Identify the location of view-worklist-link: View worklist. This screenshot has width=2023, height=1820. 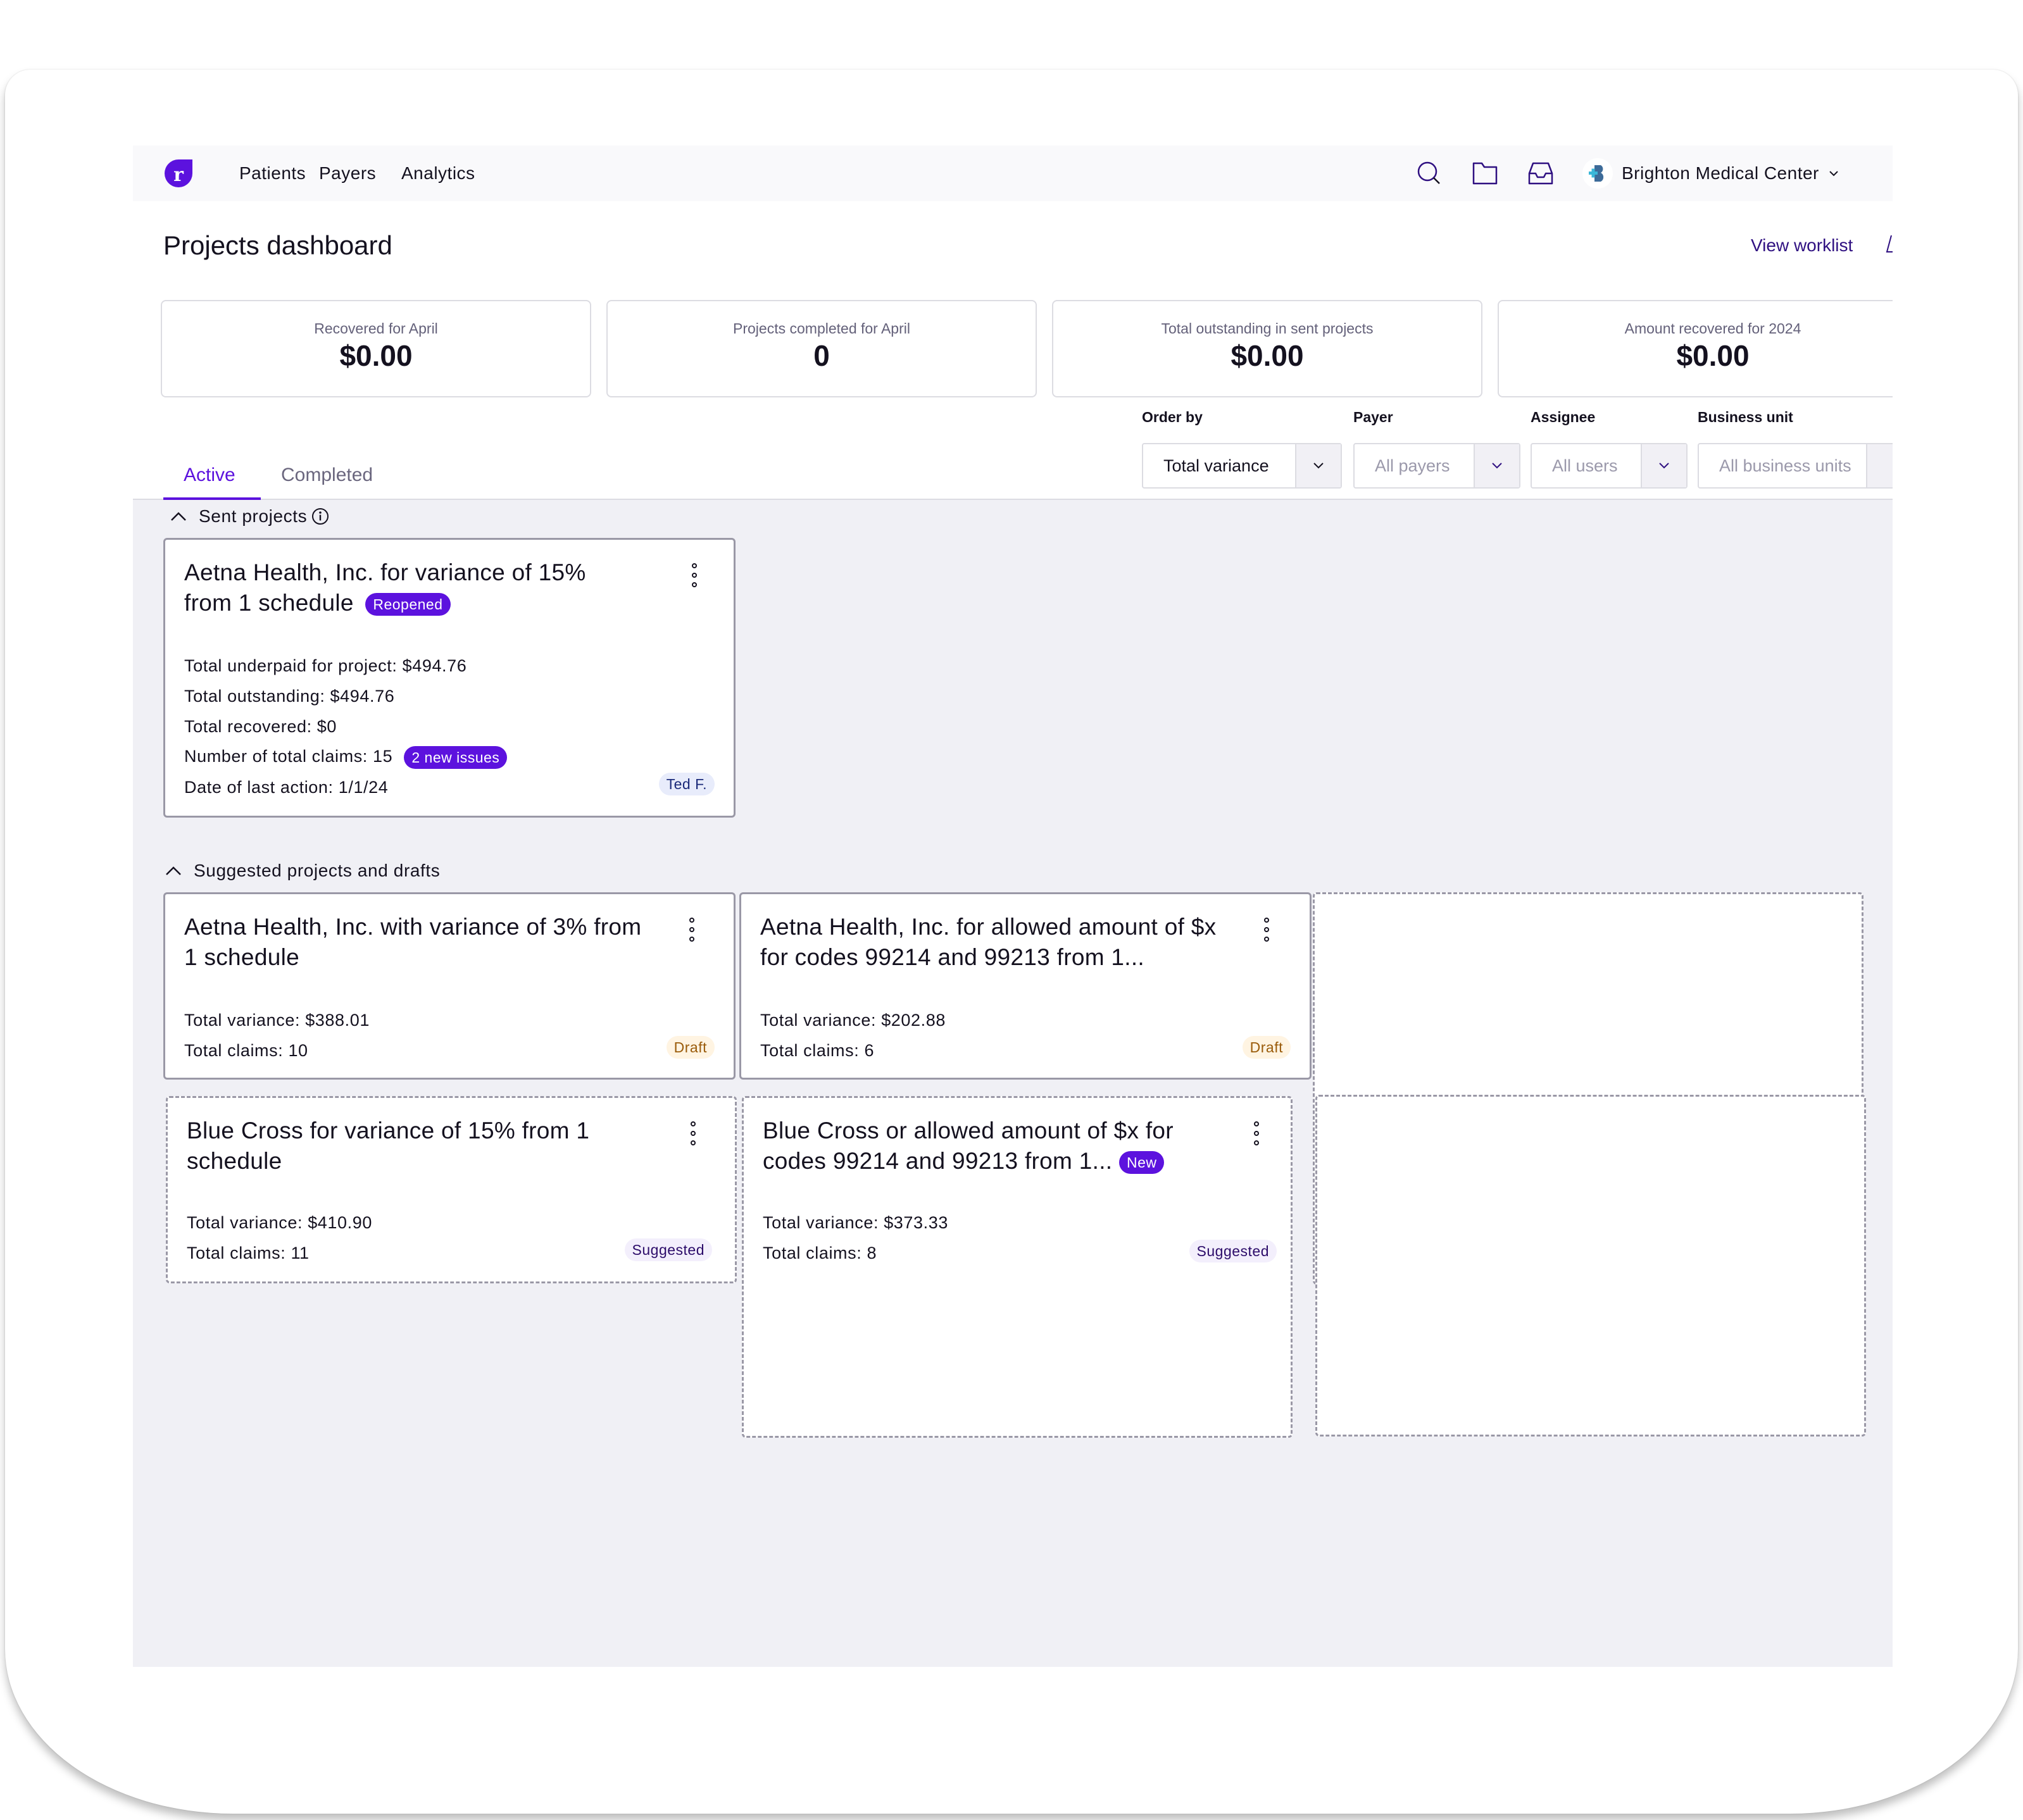
(1802, 245).